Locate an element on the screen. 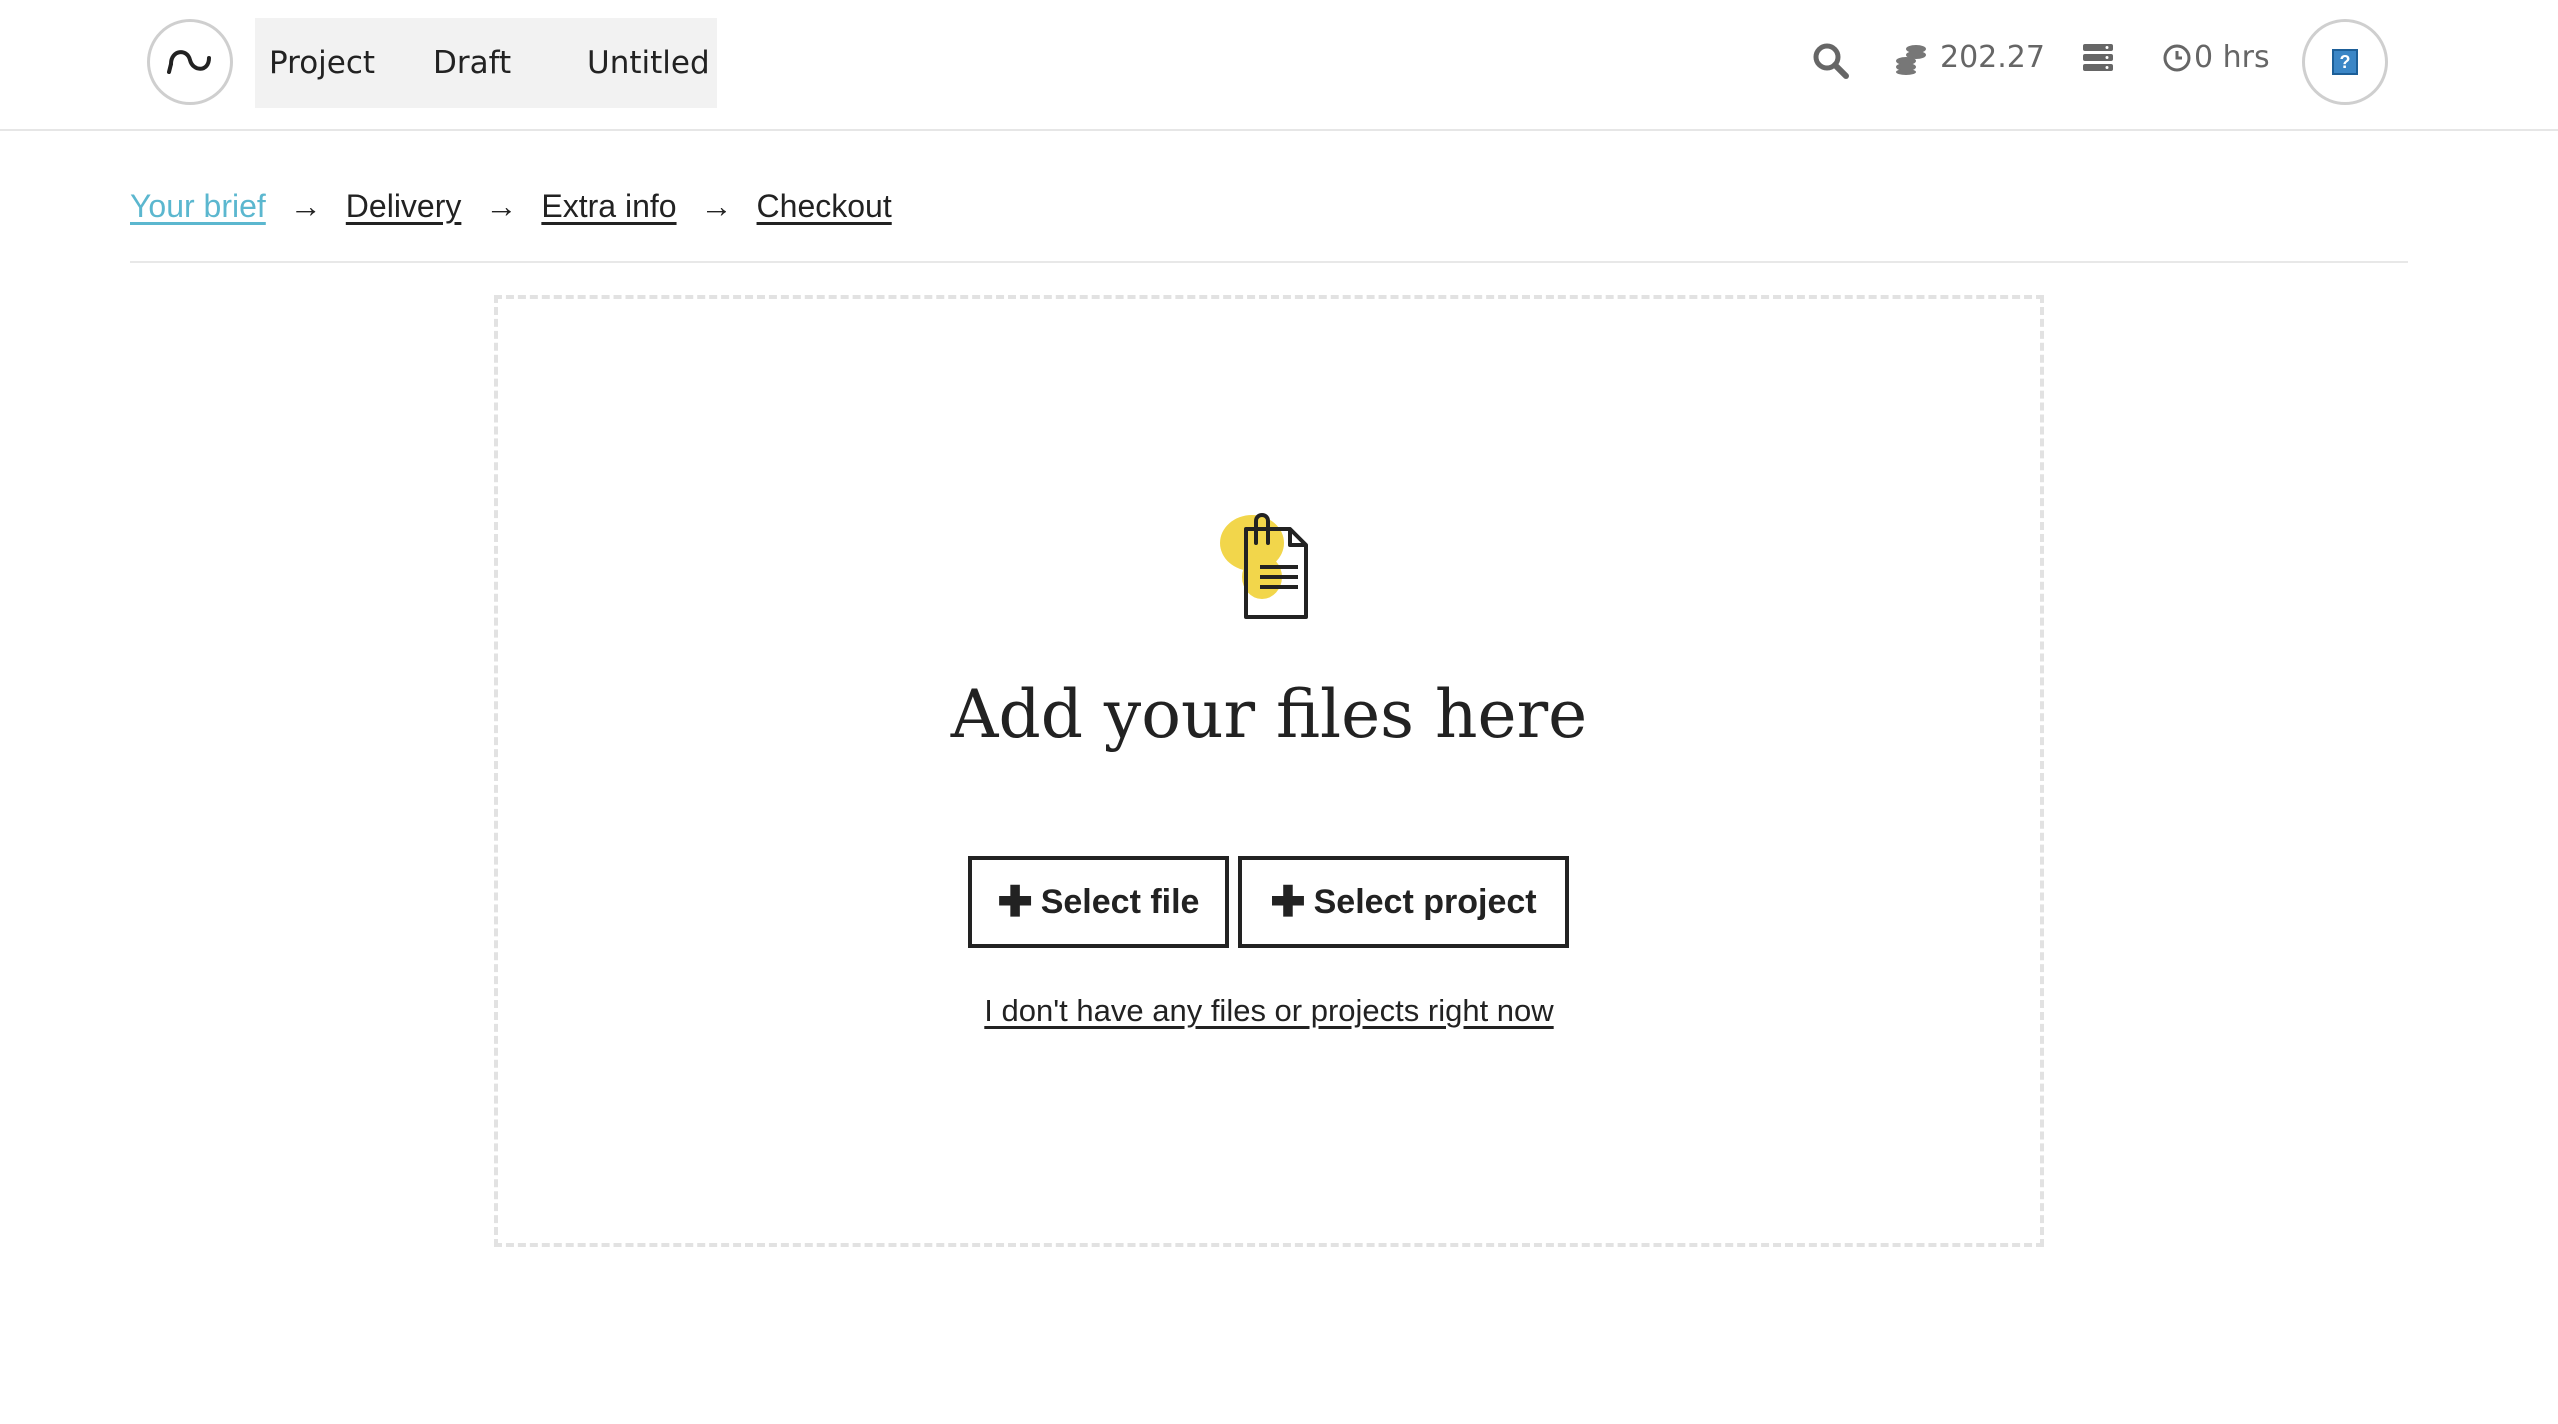 This screenshot has width=2558, height=1424. breadcrumb-draft: Draft is located at coordinates (485, 63).